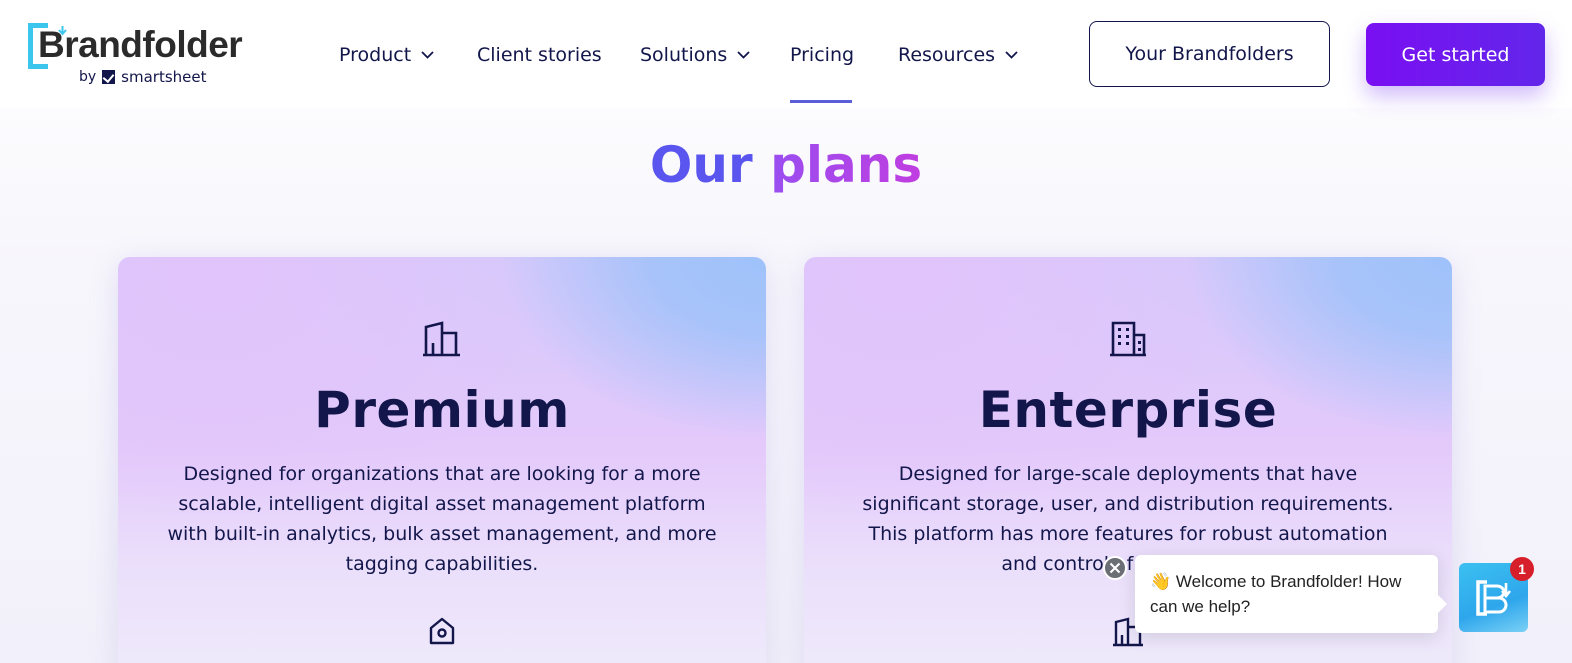  I want to click on plan-title: Premium, so click(442, 410).